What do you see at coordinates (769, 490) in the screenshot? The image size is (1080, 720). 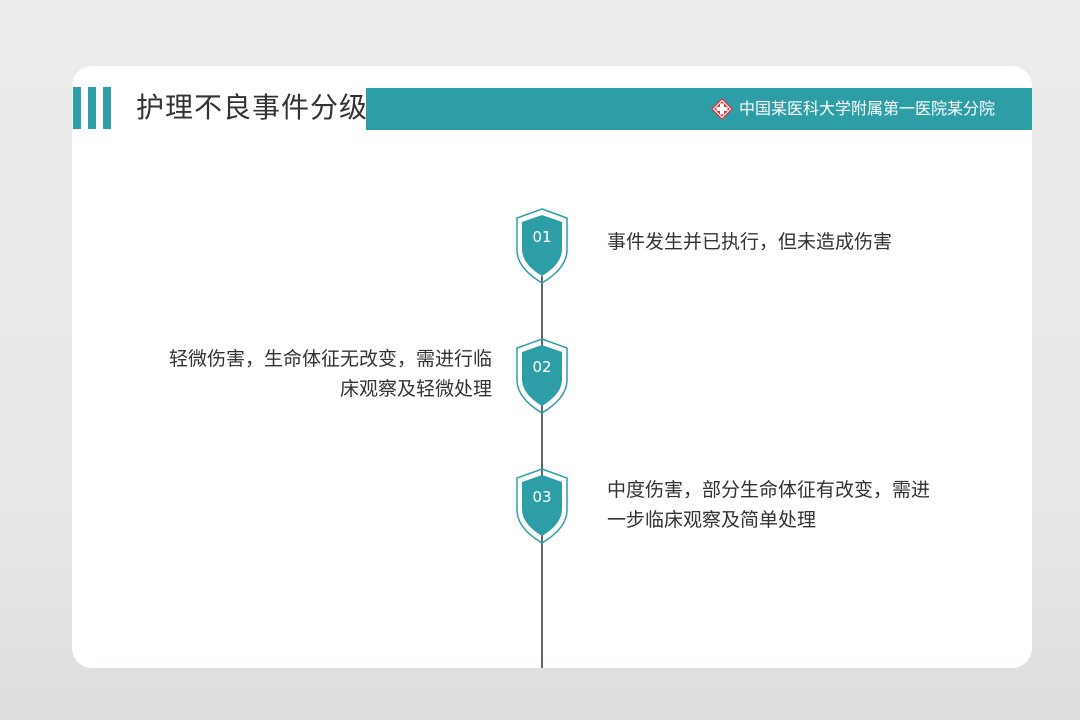 I see `step-03-line: 中度伤害，部分生命体征有改变，需进` at bounding box center [769, 490].